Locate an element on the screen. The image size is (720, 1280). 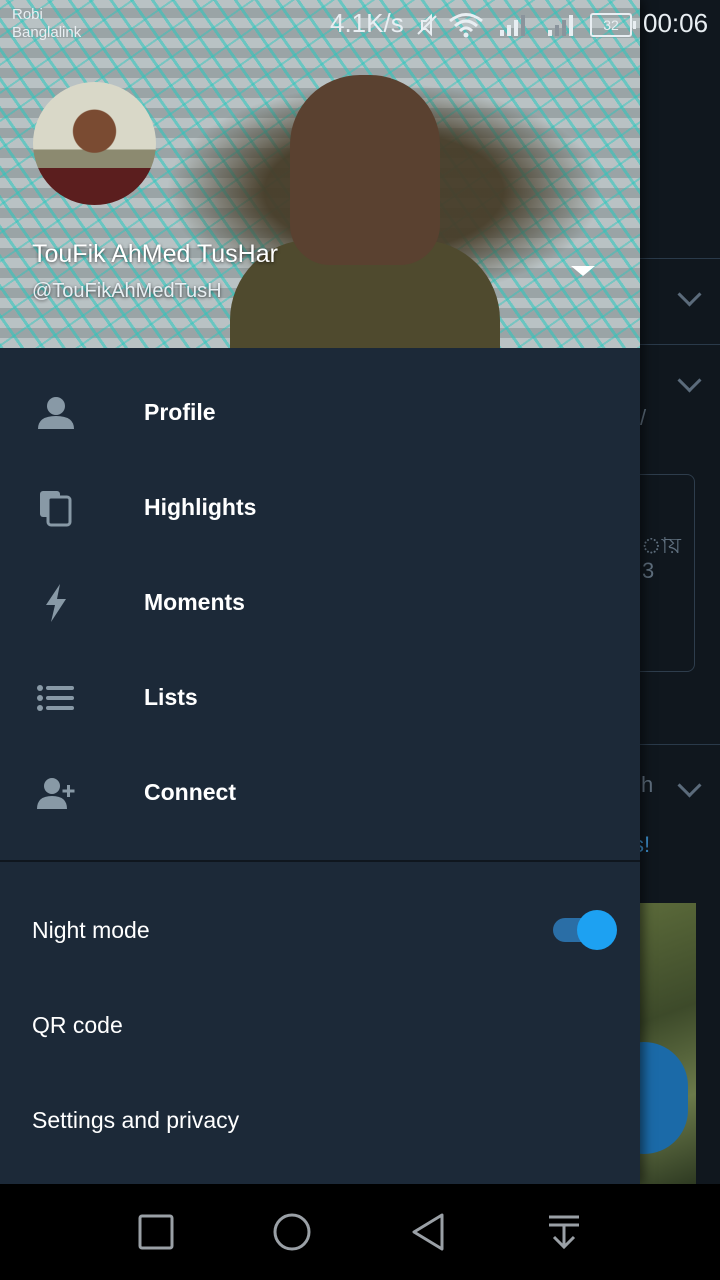
night-mode-item: Night mode is located at coordinates (320, 930).